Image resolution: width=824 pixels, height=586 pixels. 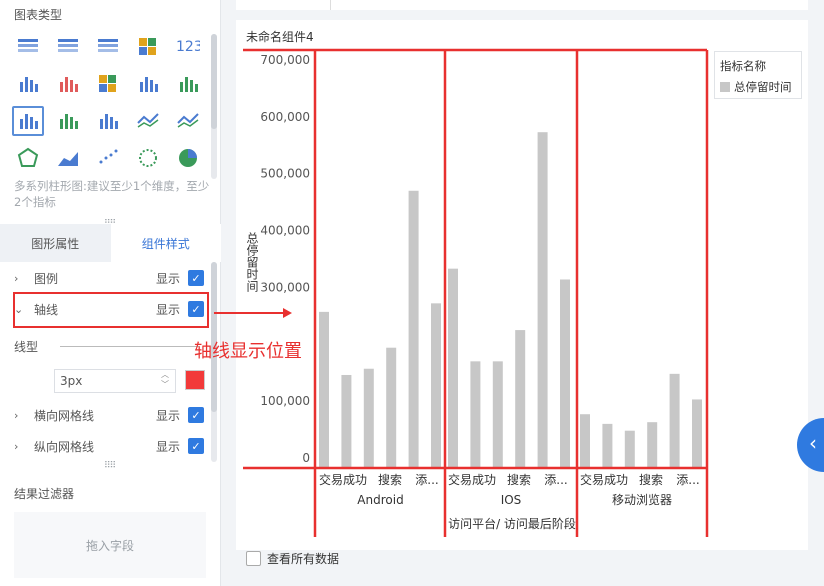 I want to click on annotation-text: 轴线显示位置, so click(x=248, y=351).